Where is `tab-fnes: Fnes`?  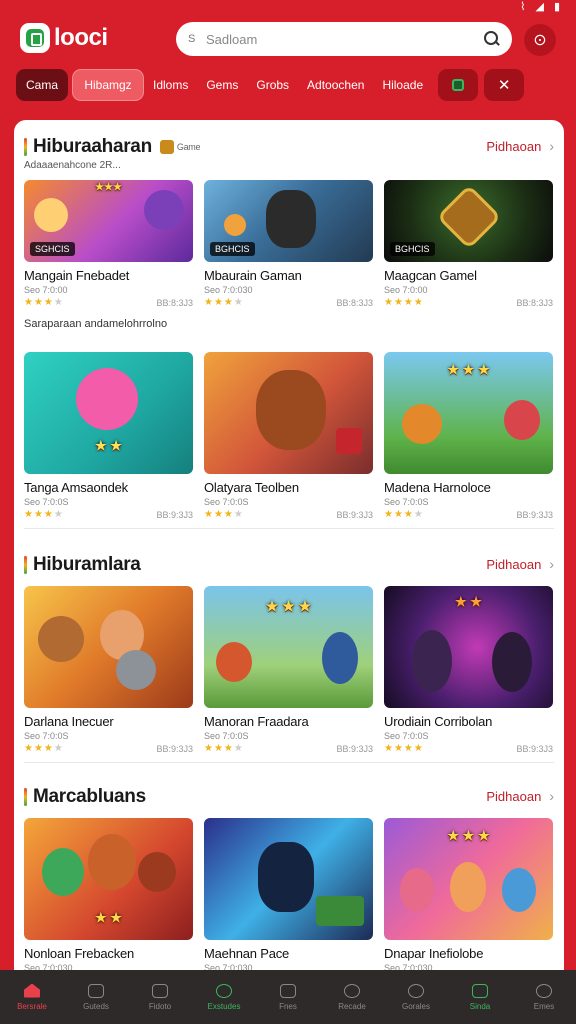
tab-fnes: Fnes is located at coordinates (288, 997).